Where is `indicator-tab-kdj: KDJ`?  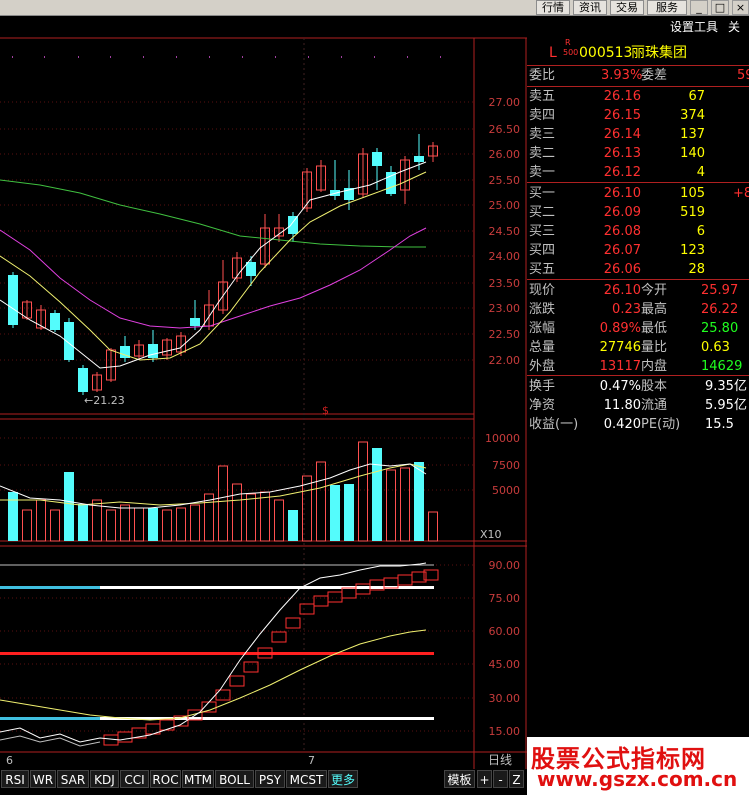
indicator-tab-kdj: KDJ is located at coordinates (104, 779).